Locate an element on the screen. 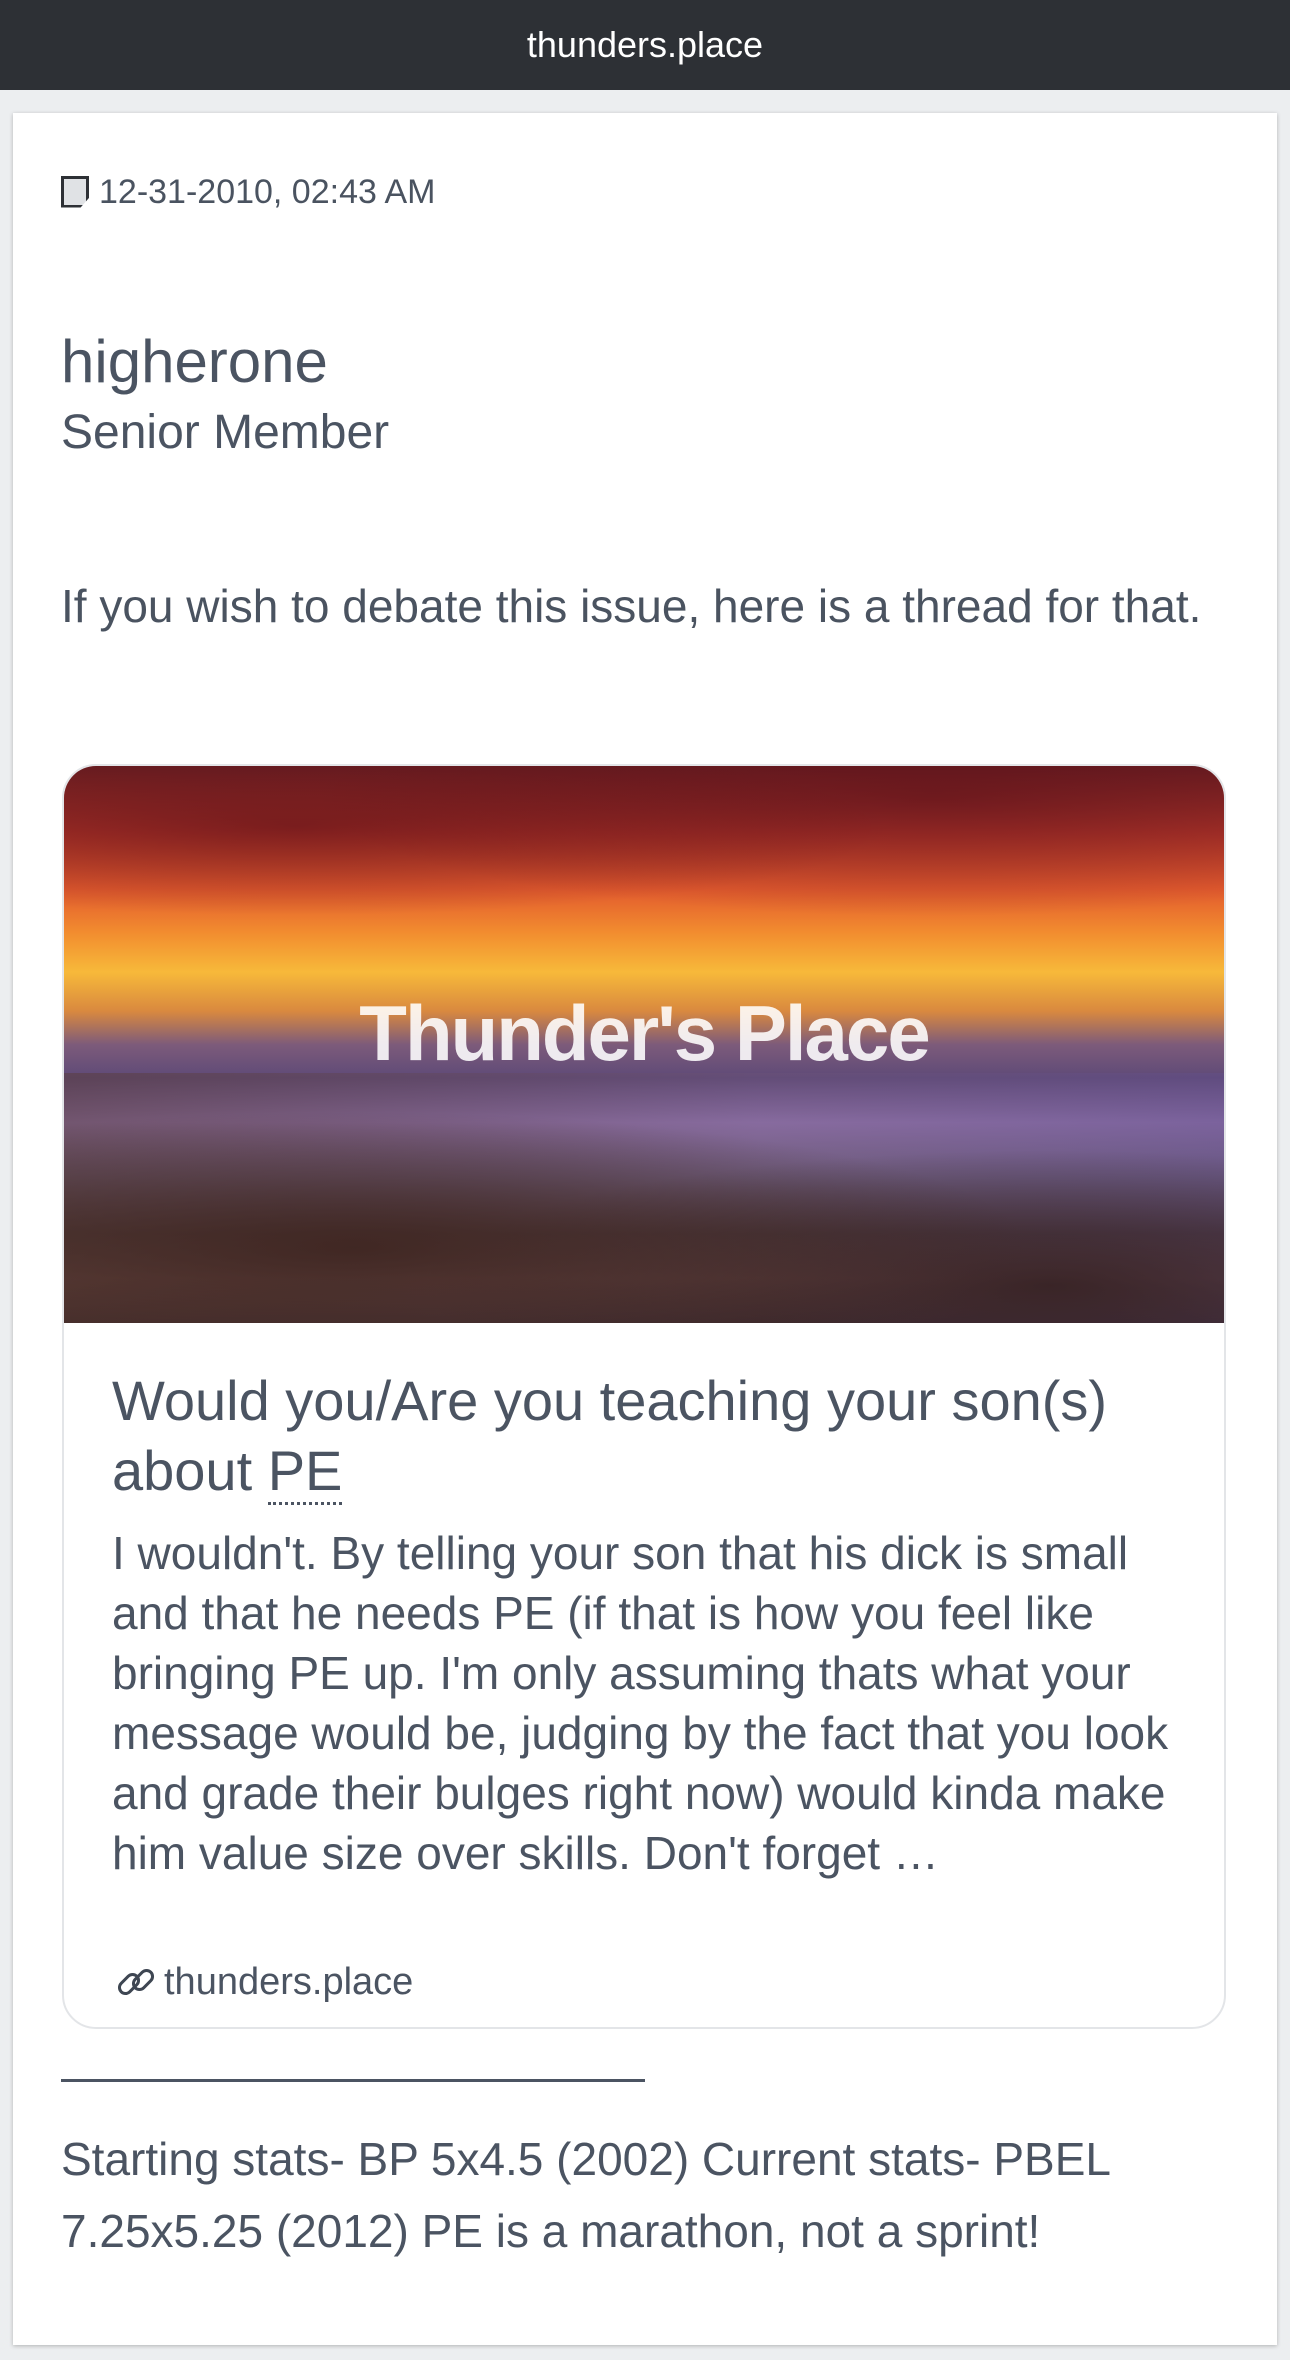 The image size is (1290, 2360). link-preview-domain: thunders.place is located at coordinates (262, 1982).